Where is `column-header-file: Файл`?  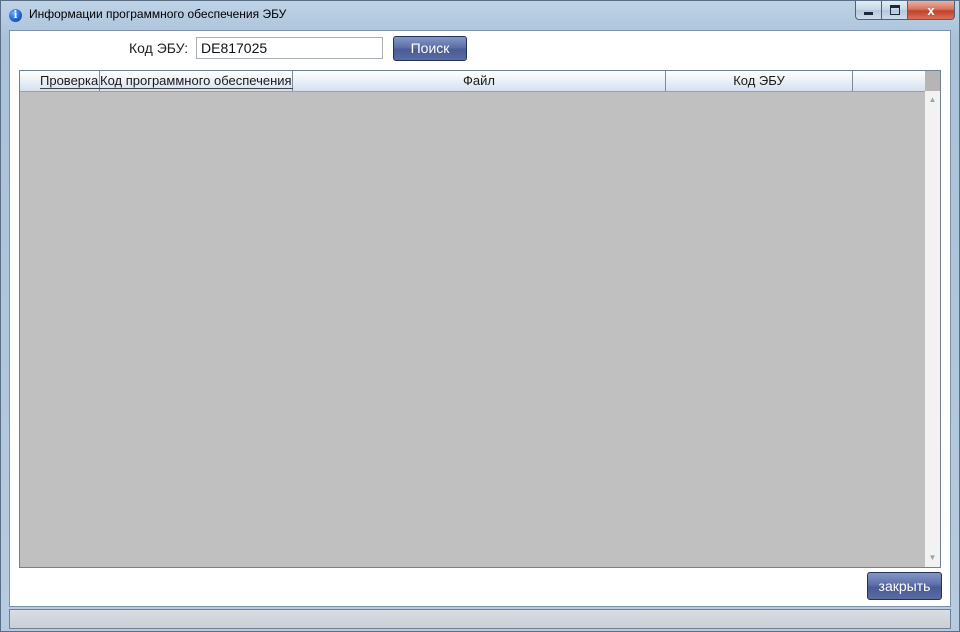 column-header-file: Файл is located at coordinates (479, 81).